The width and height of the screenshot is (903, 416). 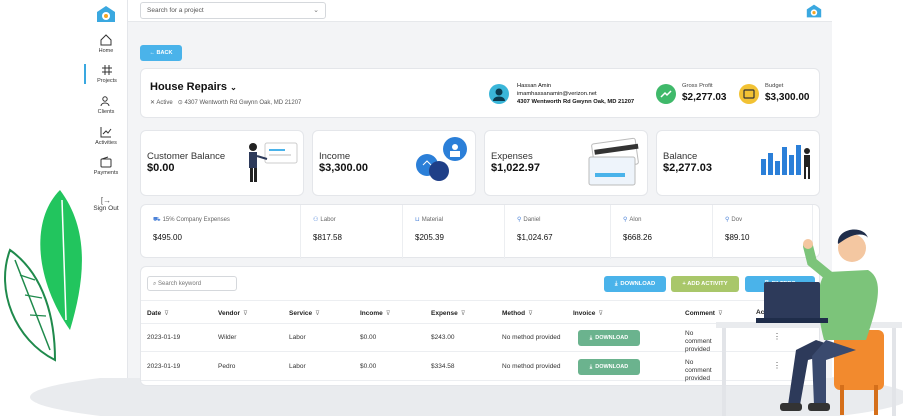 I want to click on expense-value: $1,024.67, so click(x=535, y=237).